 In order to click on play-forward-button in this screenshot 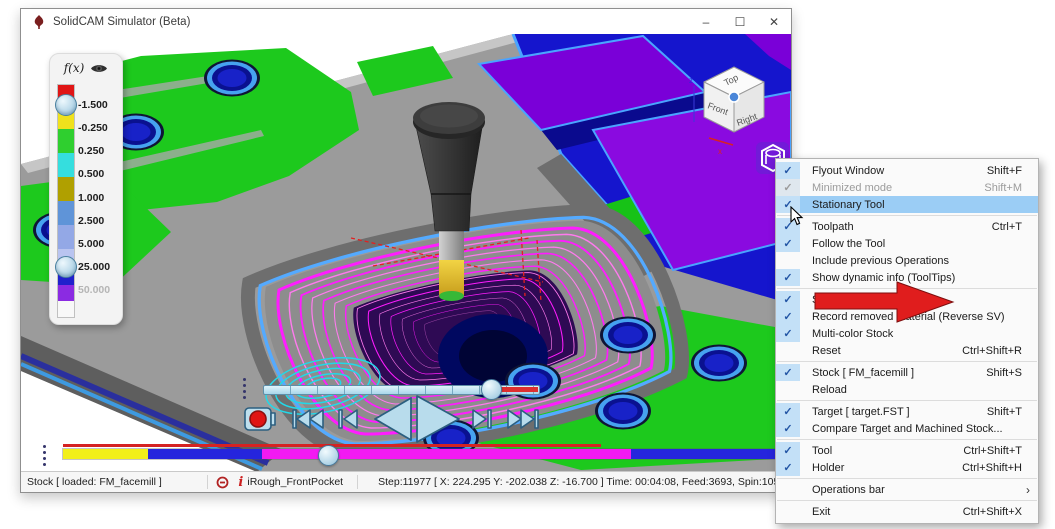, I will do `click(438, 419)`.